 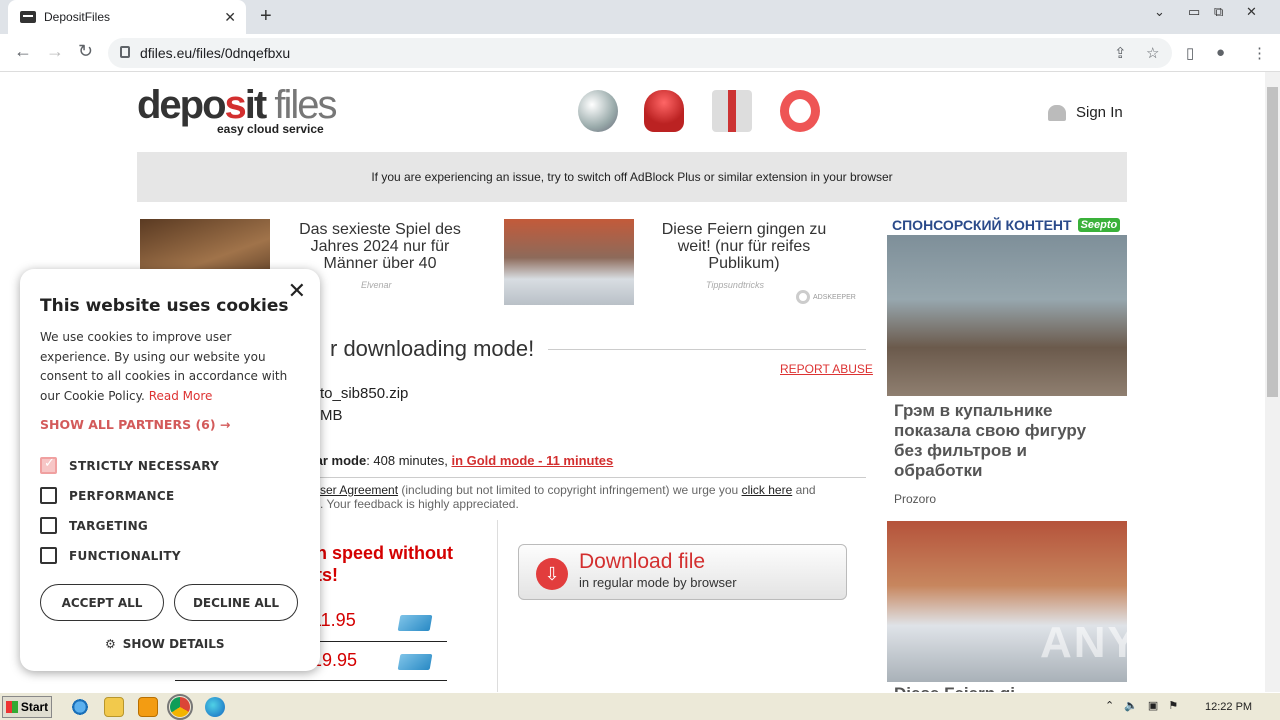 I want to click on checkbox-label: TARGETING, so click(x=109, y=525).